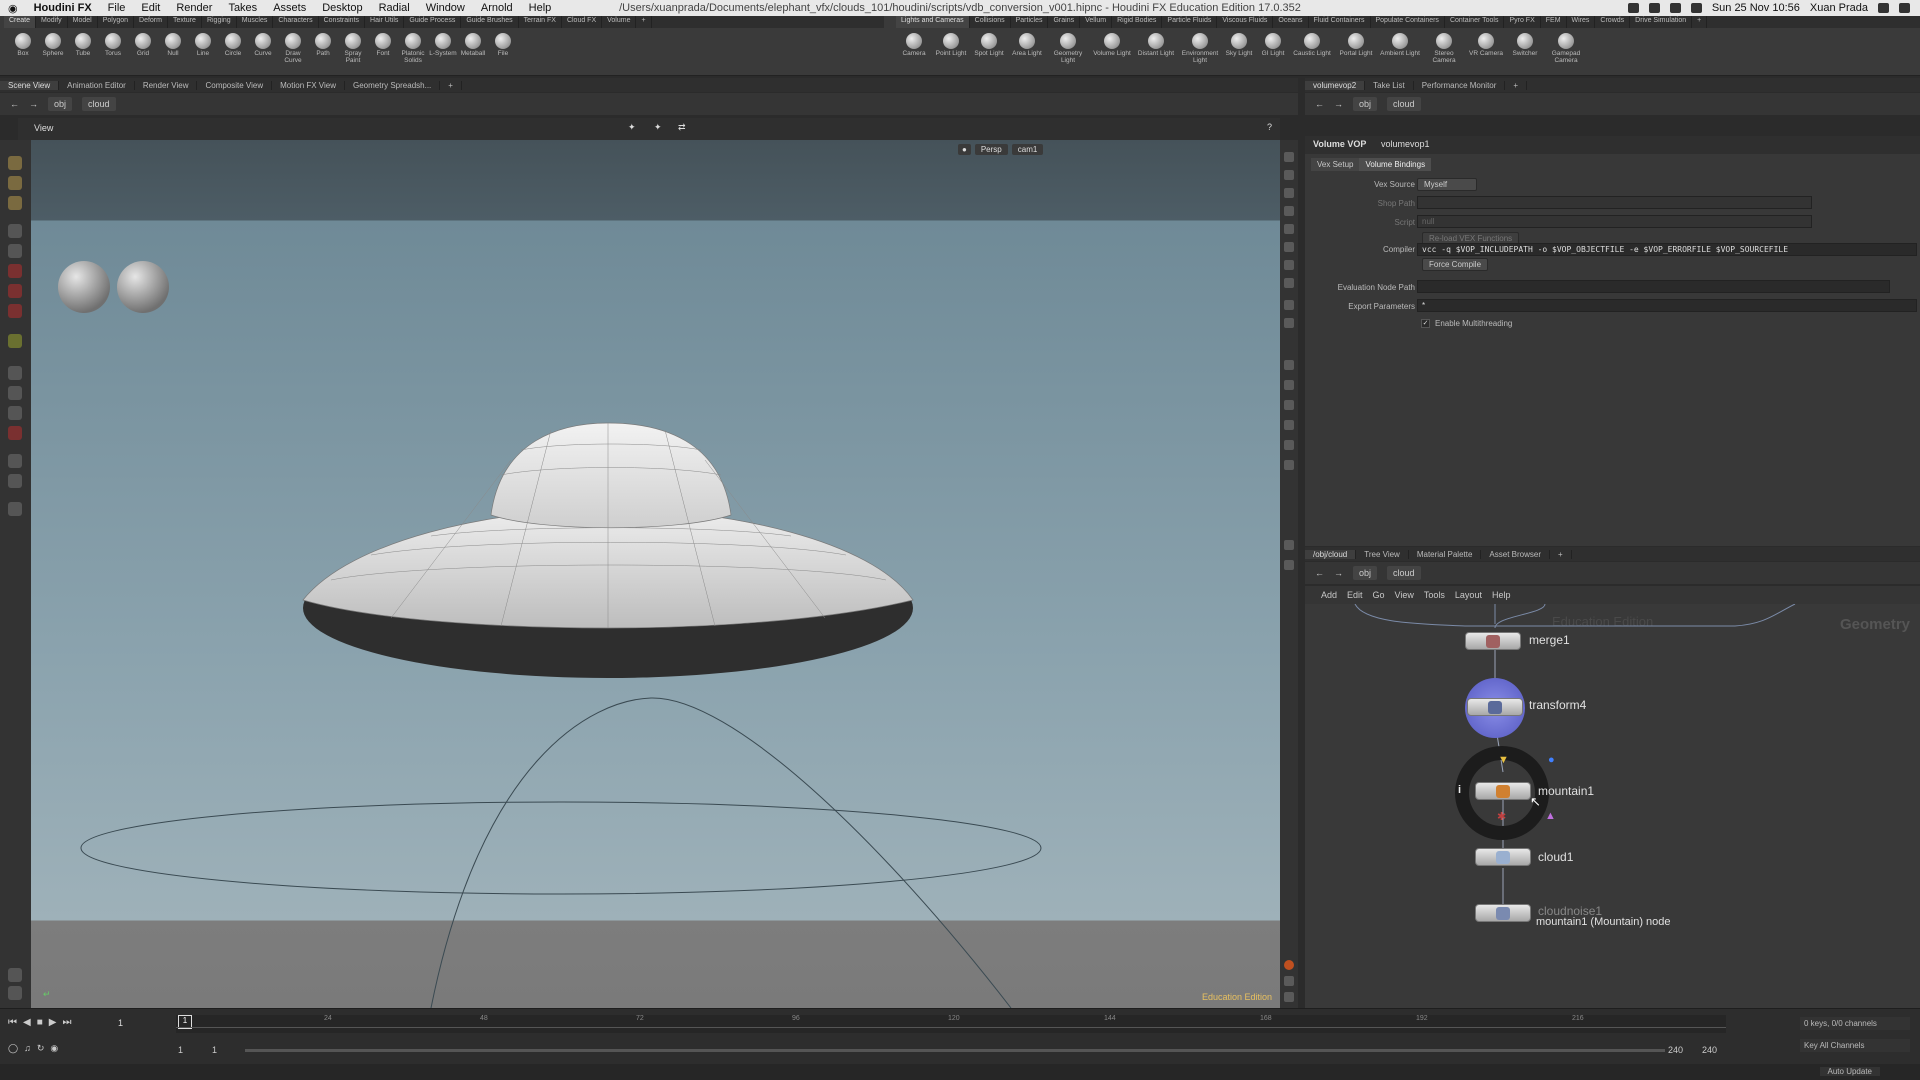  What do you see at coordinates (1312, 53) in the screenshot?
I see `tool-caustic-light: Caustic Light` at bounding box center [1312, 53].